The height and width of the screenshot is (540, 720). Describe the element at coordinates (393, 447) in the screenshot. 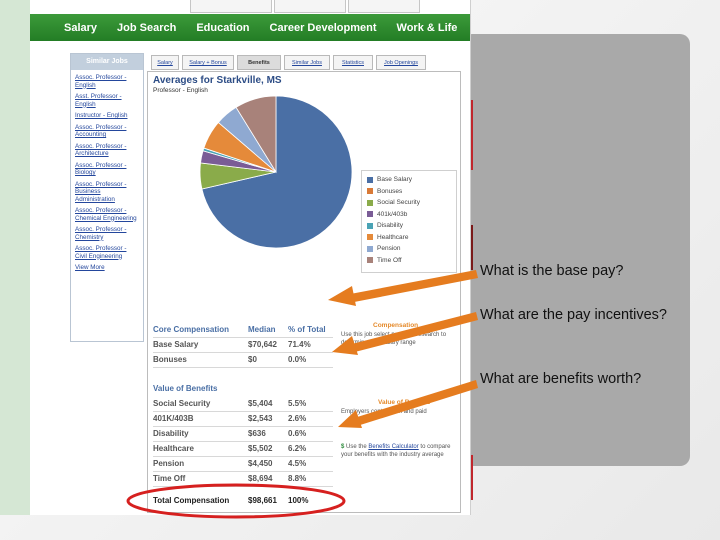

I see `benefits-calculator-link: Benefits Calculator` at that location.